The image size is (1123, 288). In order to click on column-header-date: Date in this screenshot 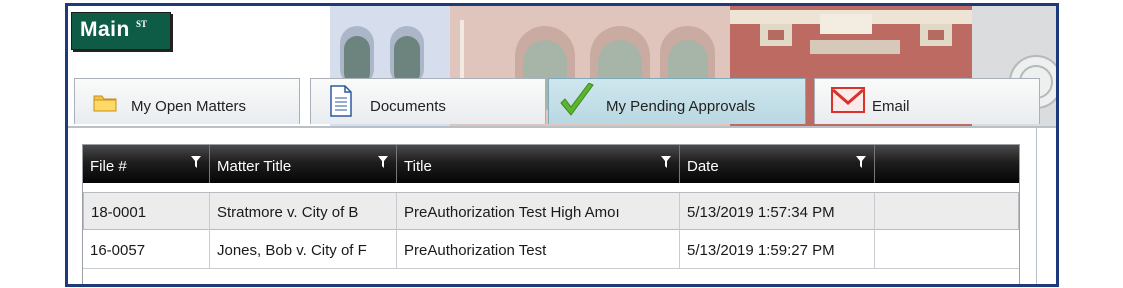, I will do `click(777, 164)`.